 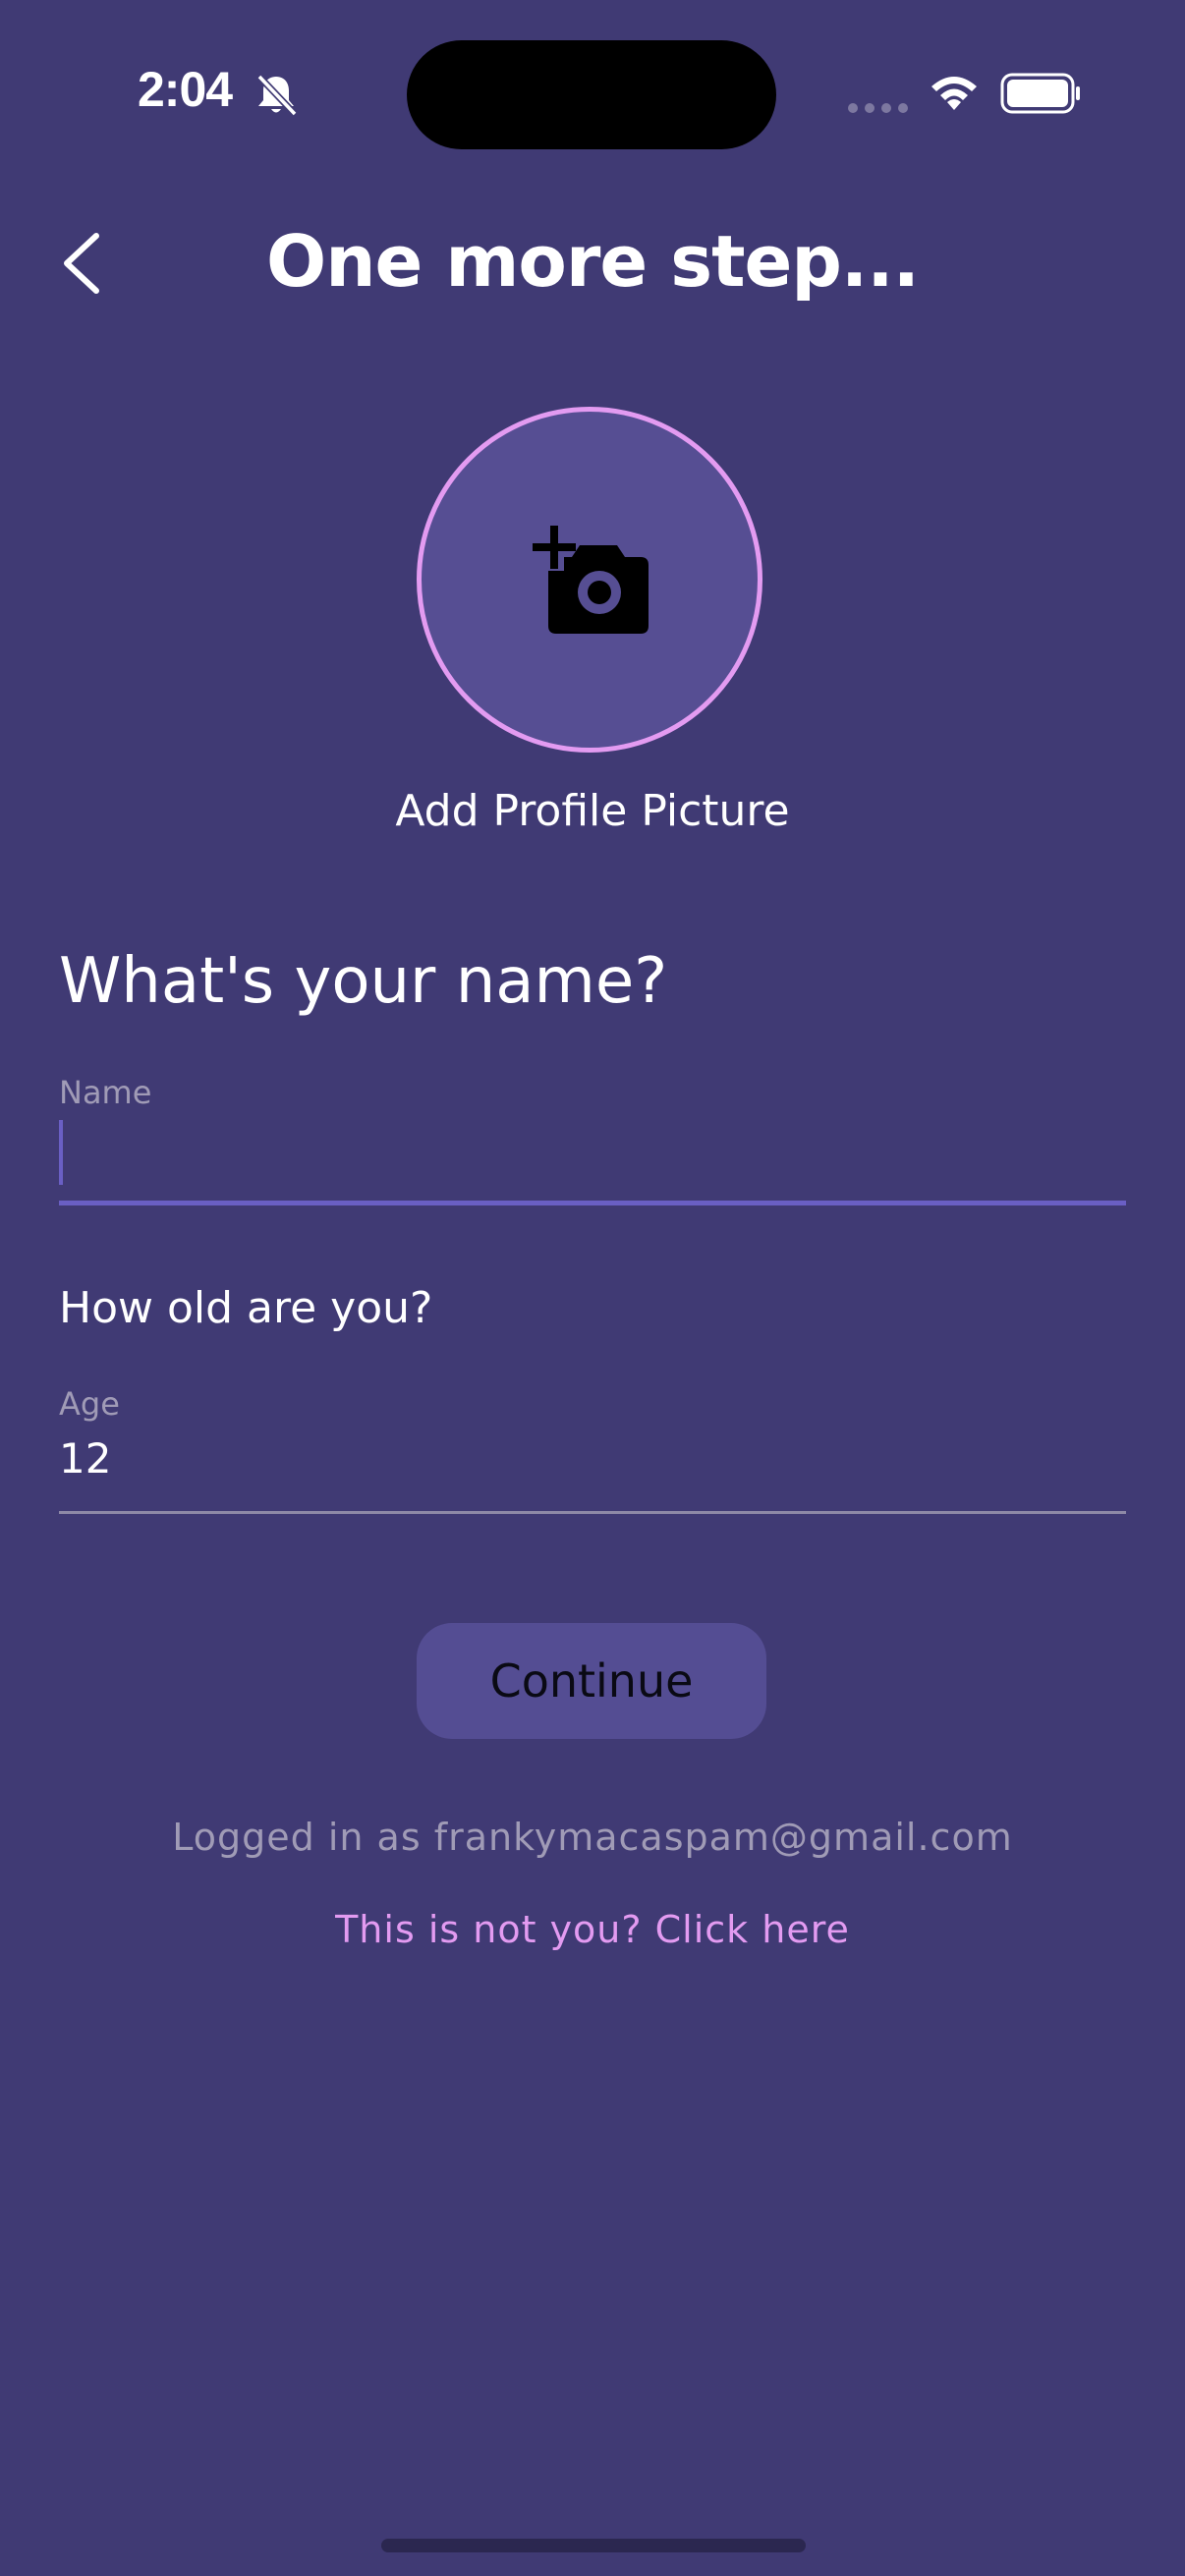 What do you see at coordinates (592, 1465) in the screenshot?
I see `age-input: 12` at bounding box center [592, 1465].